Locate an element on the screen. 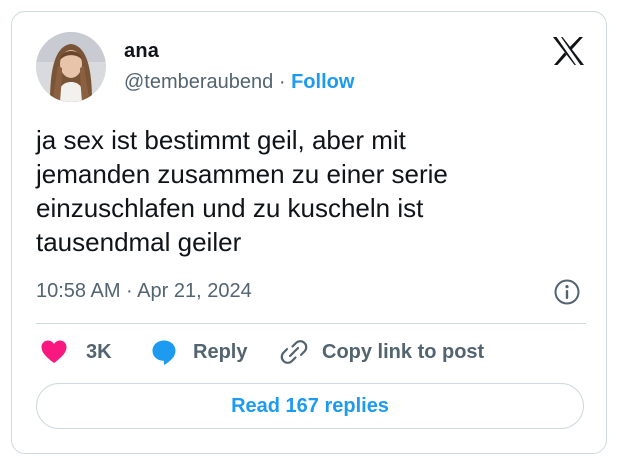  reply-button: Reply is located at coordinates (198, 352).